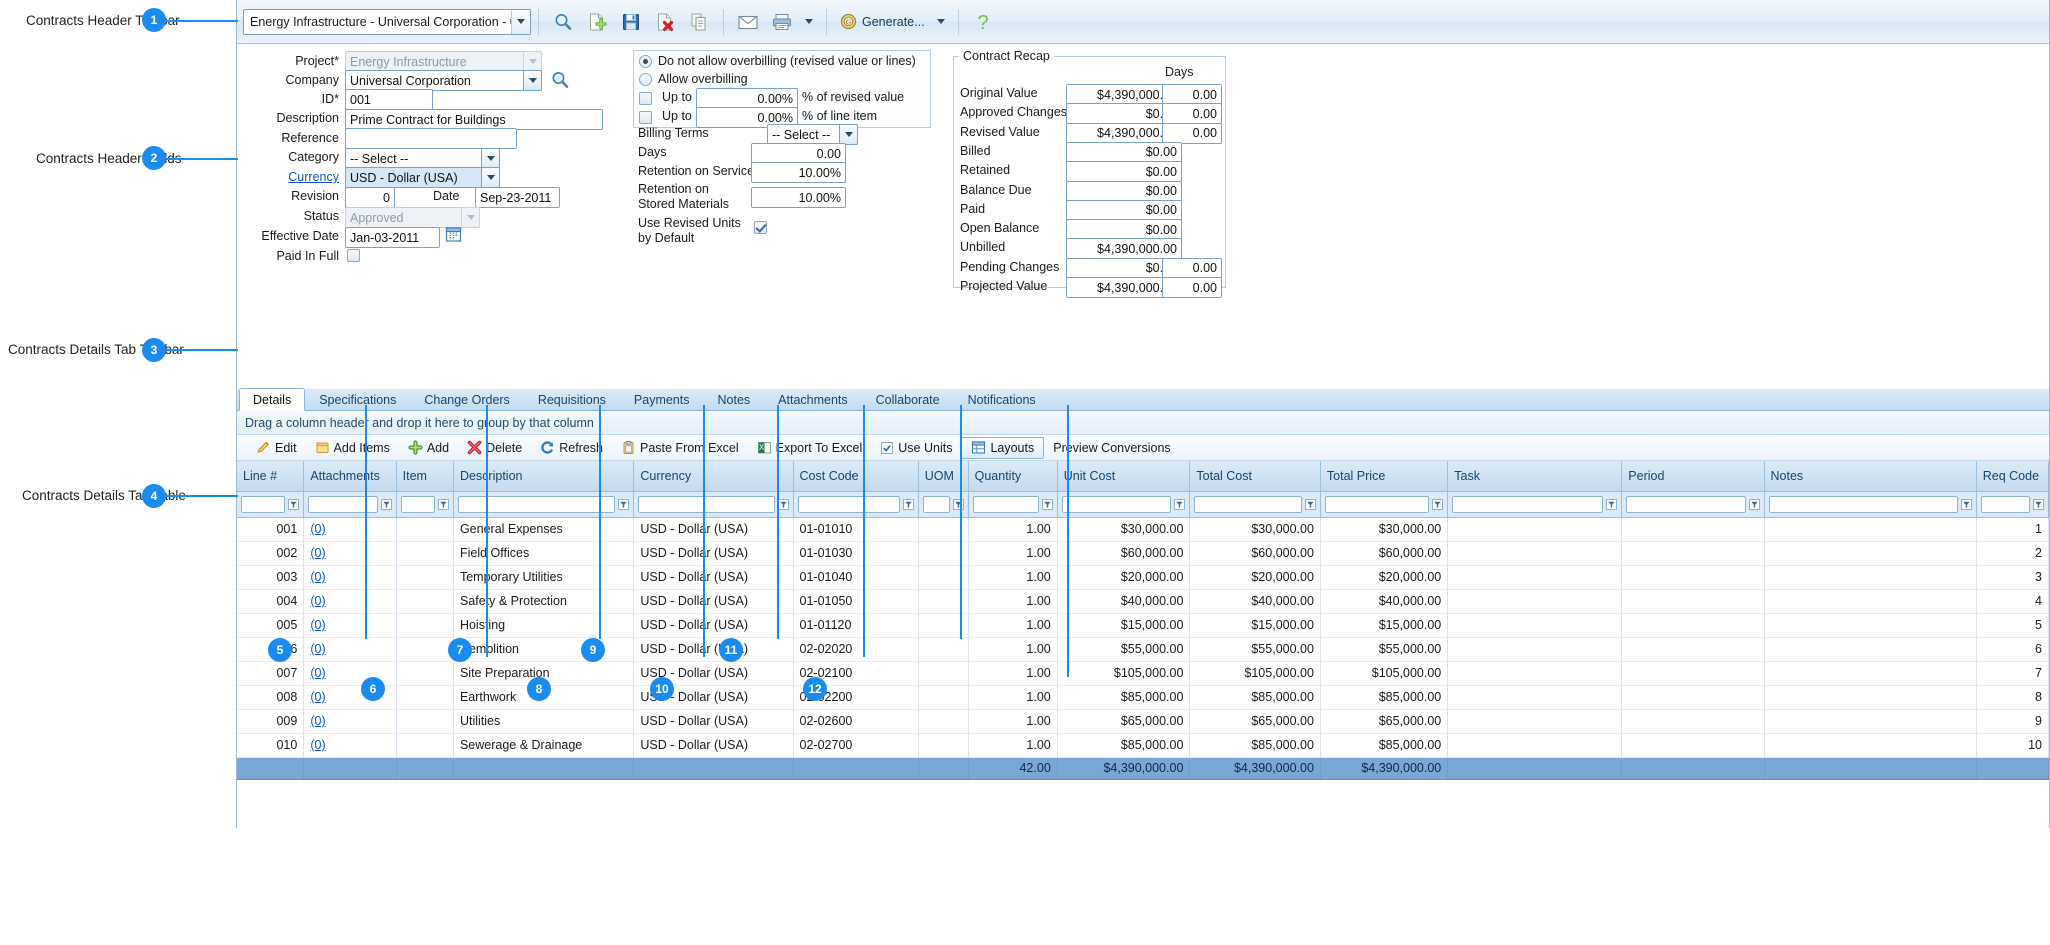 The width and height of the screenshot is (2050, 945). I want to click on effective-date-field: Jan-03-2011, so click(392, 237).